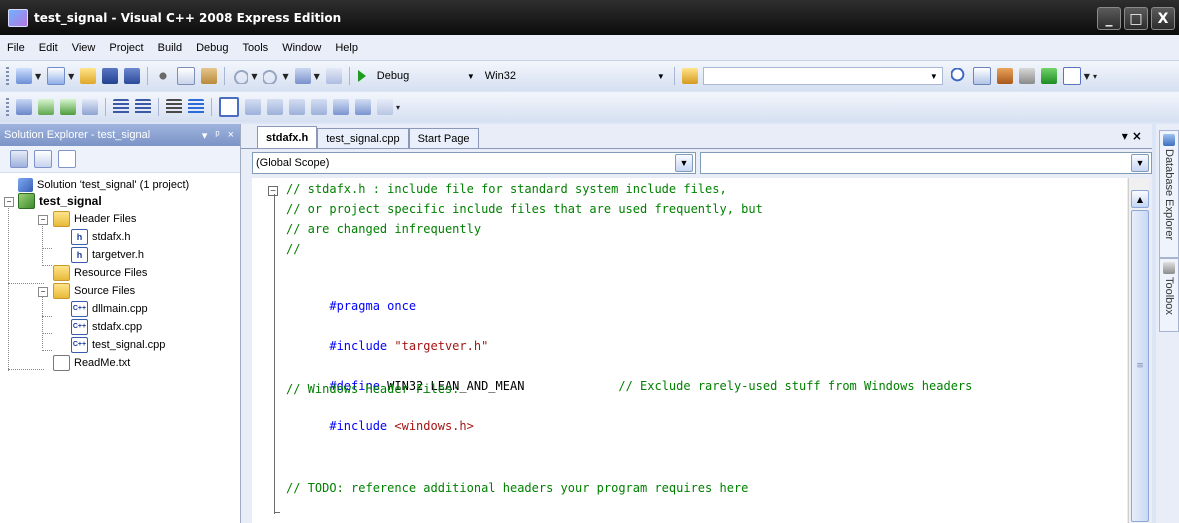 Image resolution: width=1179 pixels, height=523 pixels. What do you see at coordinates (1132, 136) in the screenshot?
I see `close-document-icon: ▾ ×` at bounding box center [1132, 136].